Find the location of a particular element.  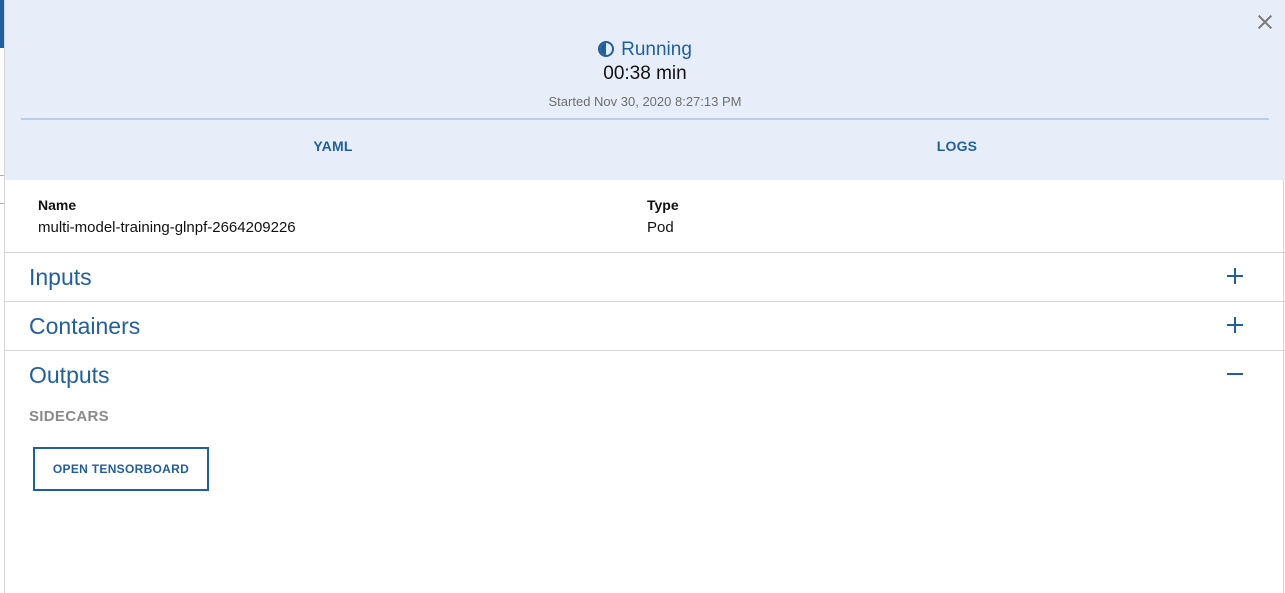

half-circle-status-icon is located at coordinates (606, 49).